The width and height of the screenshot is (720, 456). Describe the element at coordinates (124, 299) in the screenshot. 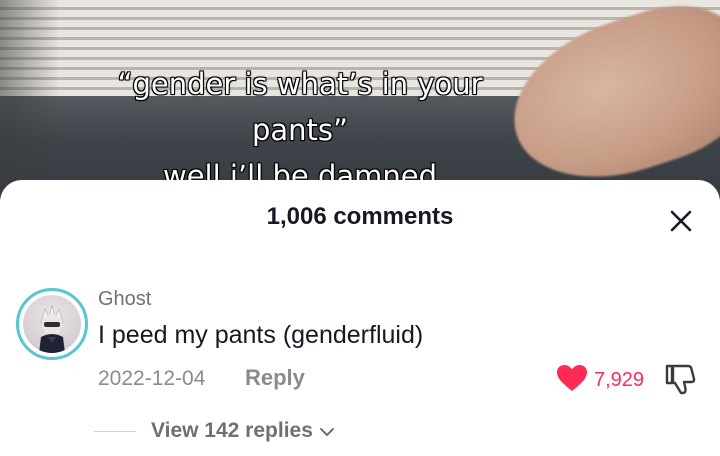

I see `comment-username: Ghost` at that location.